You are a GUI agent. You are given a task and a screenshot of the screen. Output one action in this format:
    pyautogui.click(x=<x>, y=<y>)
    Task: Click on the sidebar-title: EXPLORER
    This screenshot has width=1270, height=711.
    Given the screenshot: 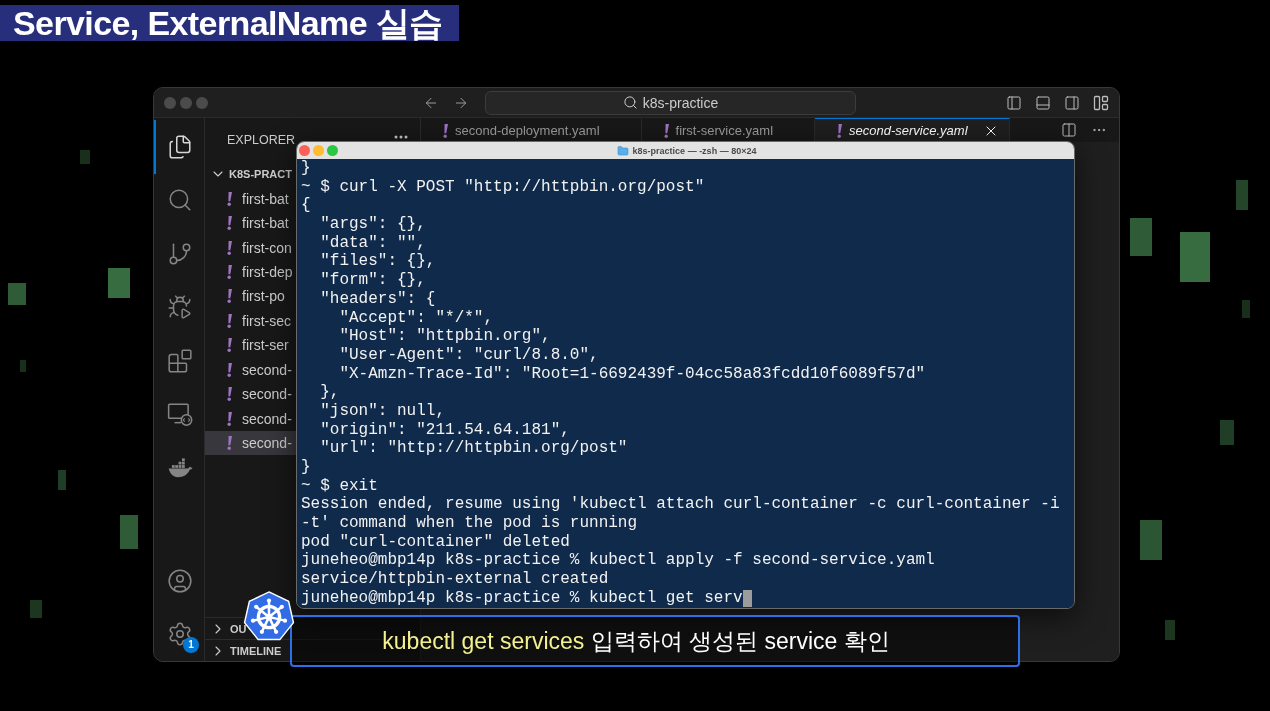 What is the action you would take?
    pyautogui.click(x=261, y=140)
    